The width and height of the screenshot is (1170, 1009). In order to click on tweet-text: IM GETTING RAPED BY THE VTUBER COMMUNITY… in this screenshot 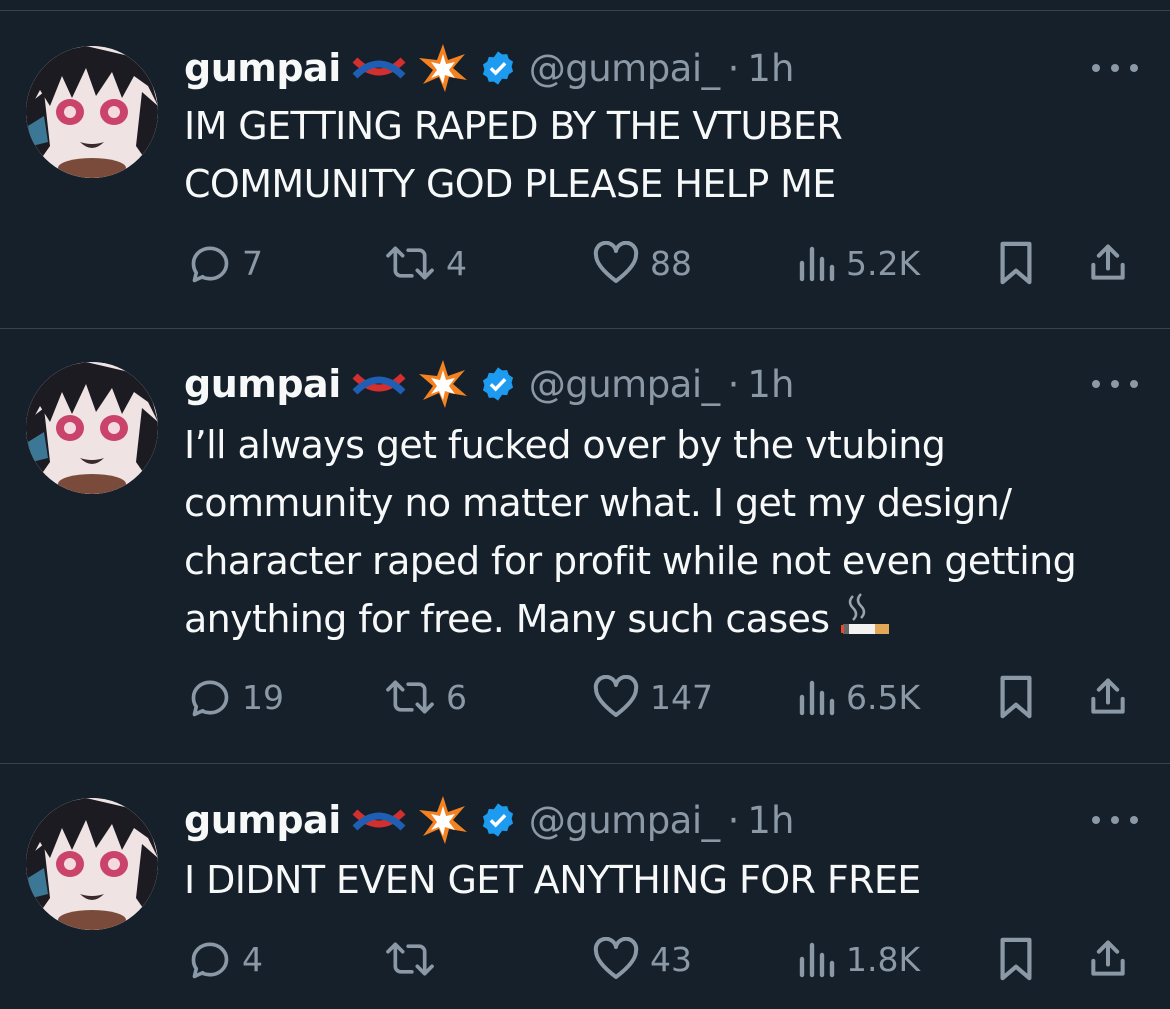, I will do `click(519, 155)`.